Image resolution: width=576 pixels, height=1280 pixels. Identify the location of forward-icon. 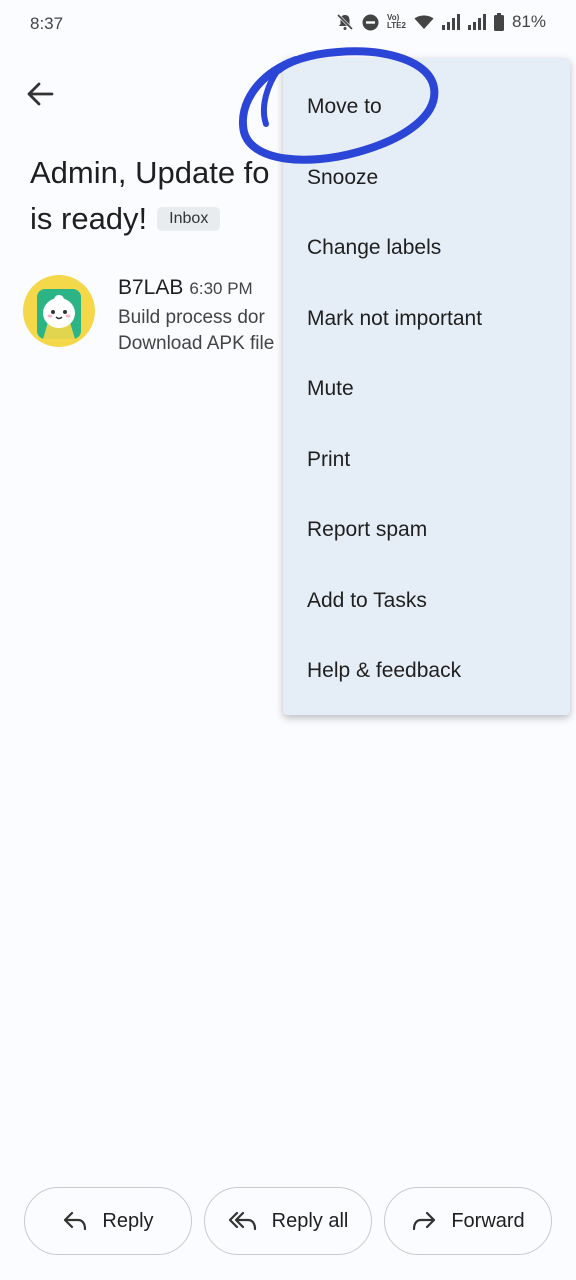
(424, 1221).